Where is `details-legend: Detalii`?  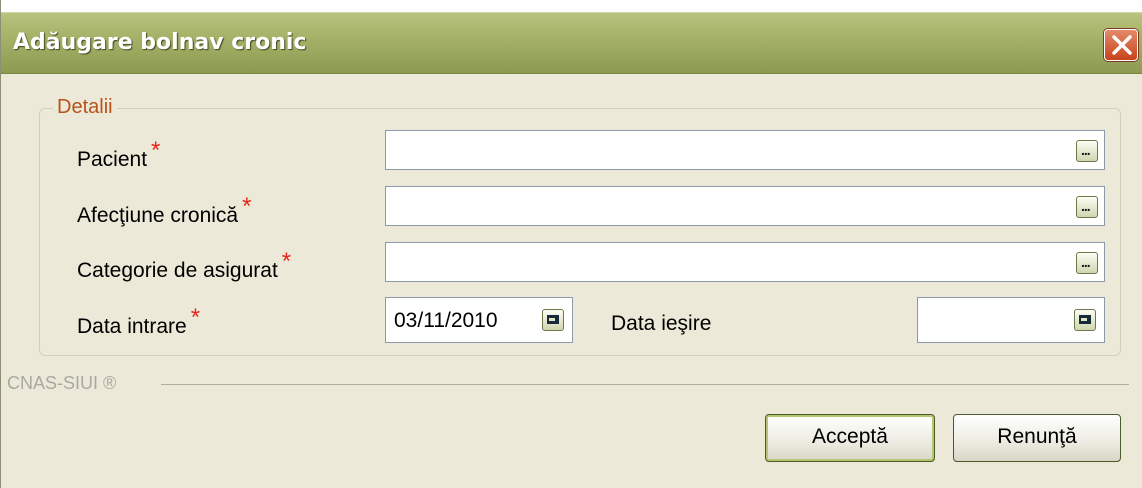
details-legend: Detalii is located at coordinates (85, 107).